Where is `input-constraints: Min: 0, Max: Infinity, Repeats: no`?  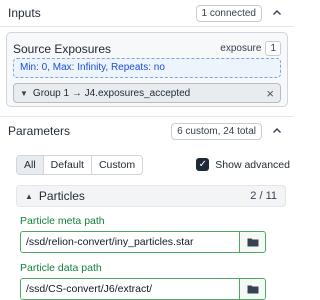
input-constraints: Min: 0, Max: Infinity, Repeats: no is located at coordinates (147, 68).